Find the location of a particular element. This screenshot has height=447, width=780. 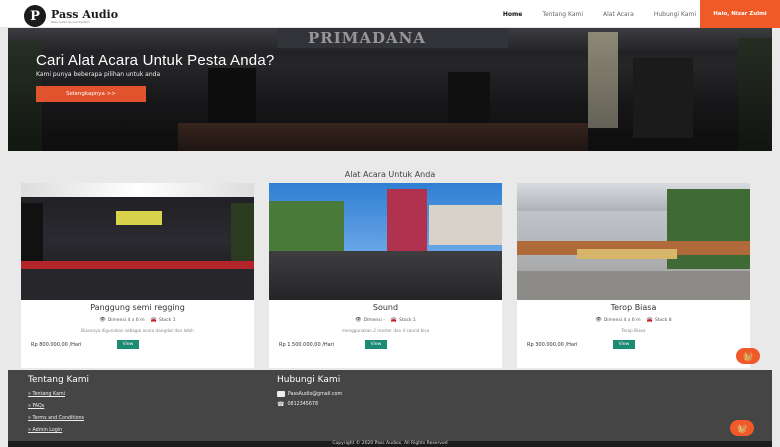

brand-logo: P Pass Audio Pass Audio Sound System is located at coordinates (71, 16).